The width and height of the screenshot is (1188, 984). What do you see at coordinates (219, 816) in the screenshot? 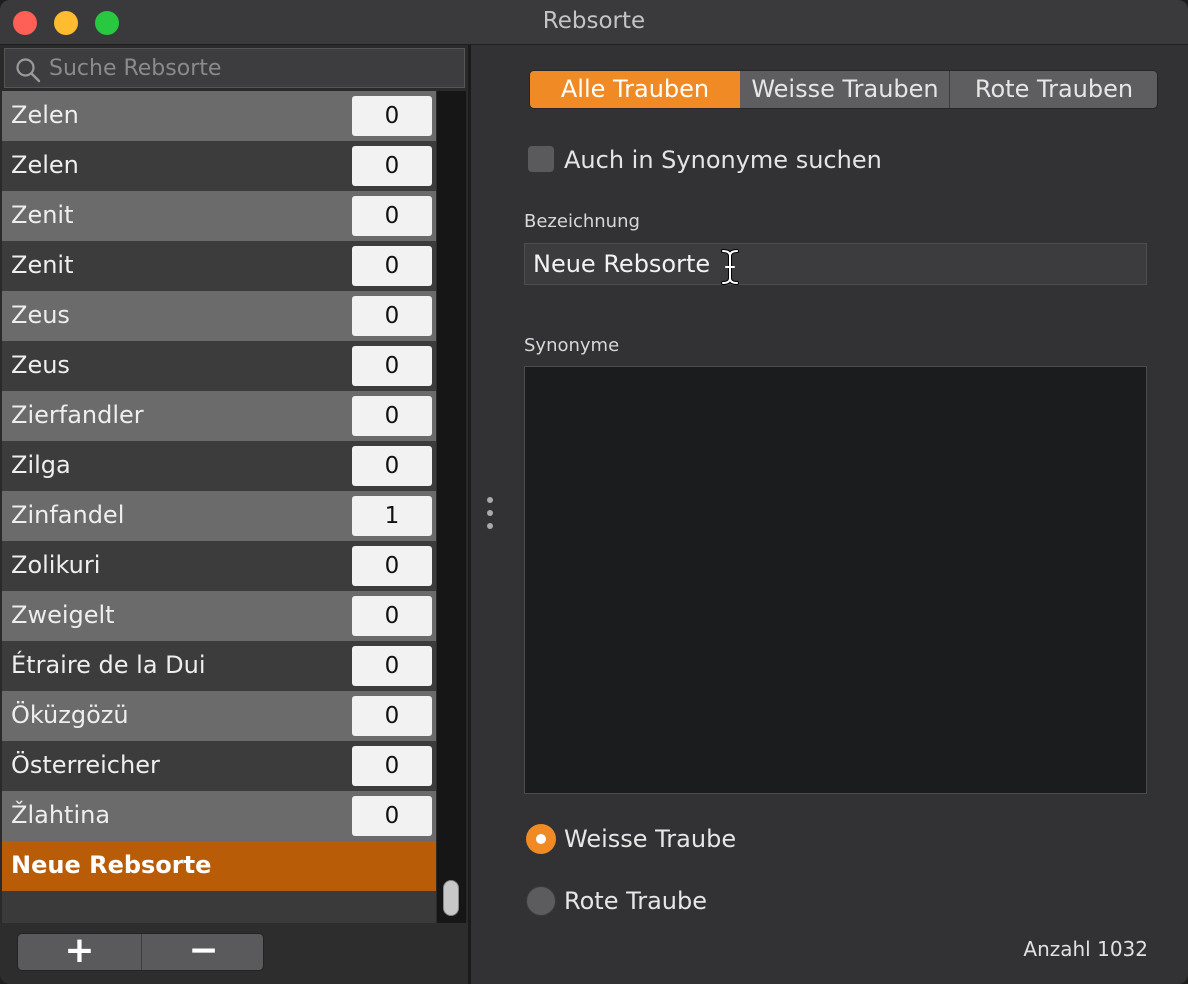
I see `list-item: Žlahtina 0` at bounding box center [219, 816].